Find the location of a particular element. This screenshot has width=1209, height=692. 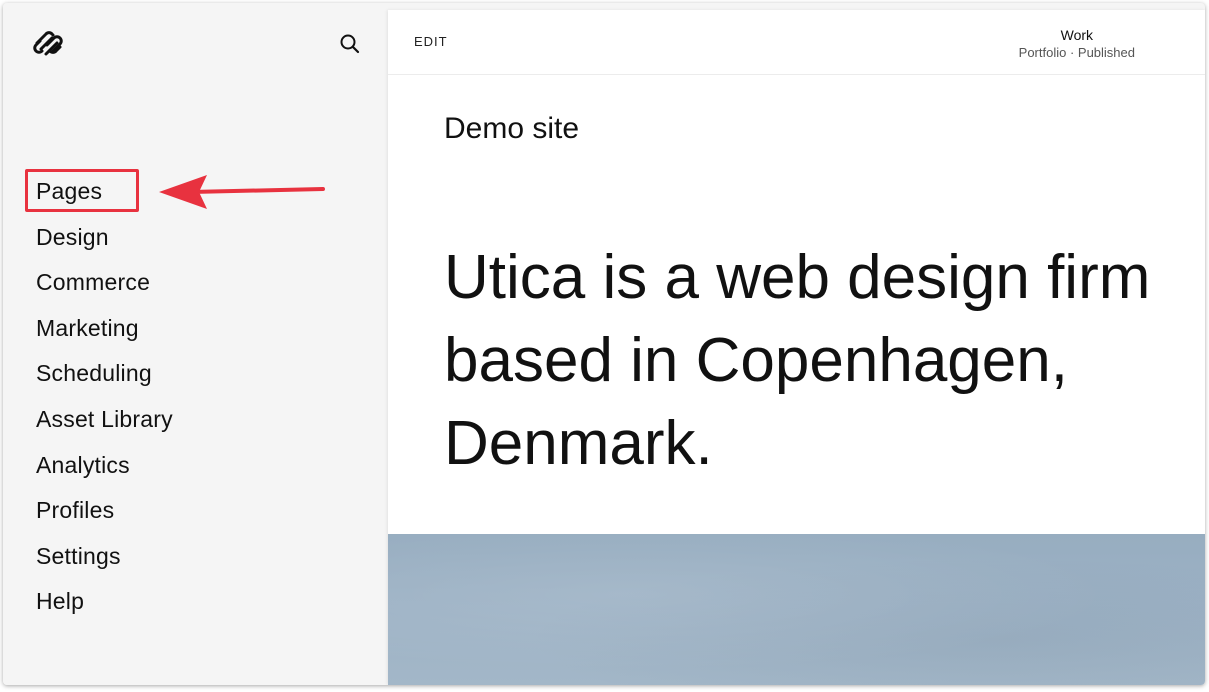

sidebar-item-analytics: Analytics is located at coordinates (104, 466).